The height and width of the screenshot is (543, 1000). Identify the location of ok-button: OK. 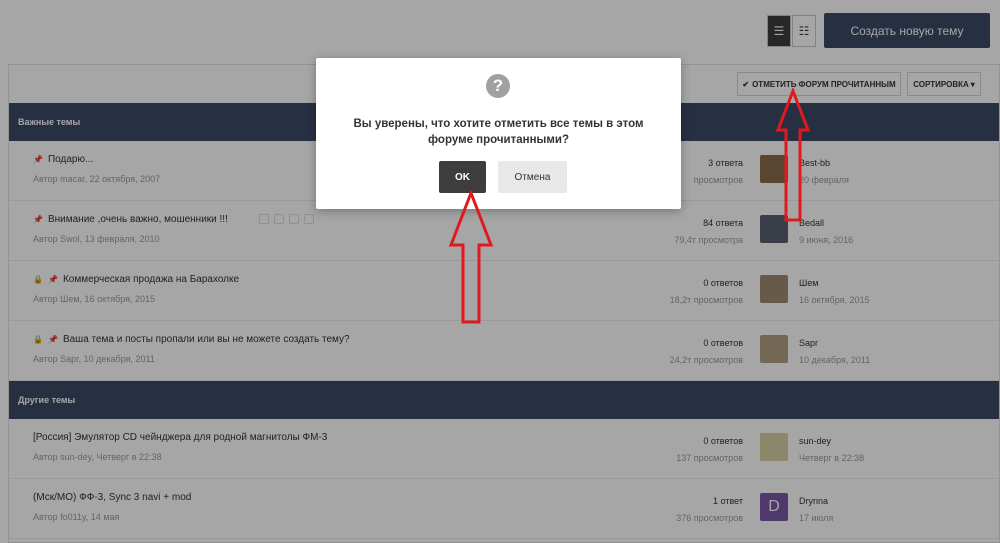
(462, 177).